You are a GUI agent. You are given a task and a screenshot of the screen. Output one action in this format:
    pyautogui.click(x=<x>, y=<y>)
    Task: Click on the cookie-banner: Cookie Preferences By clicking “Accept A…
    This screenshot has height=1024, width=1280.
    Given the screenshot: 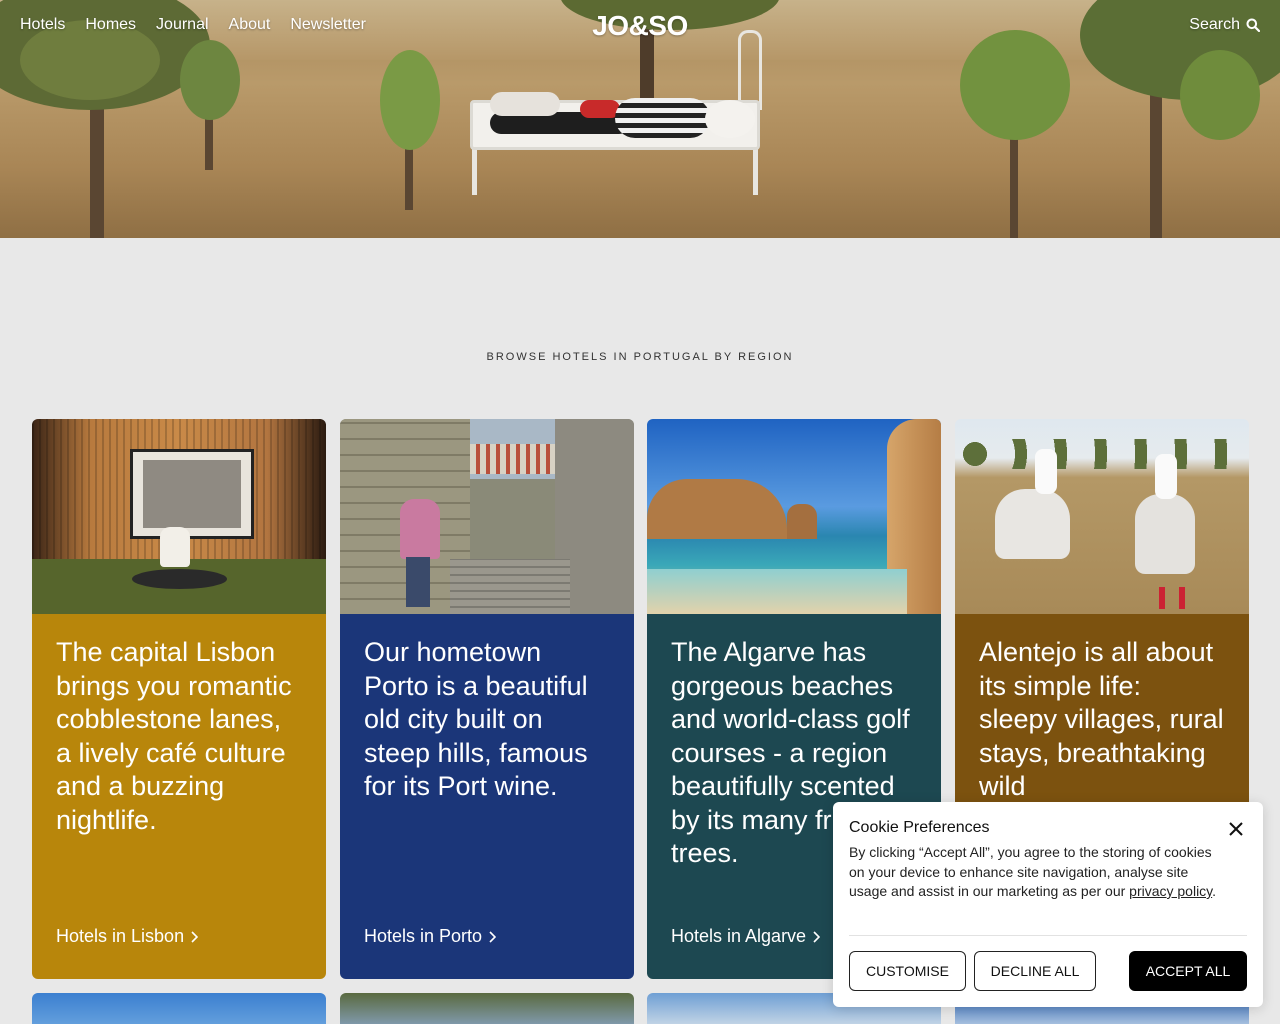 What is the action you would take?
    pyautogui.click(x=1048, y=904)
    